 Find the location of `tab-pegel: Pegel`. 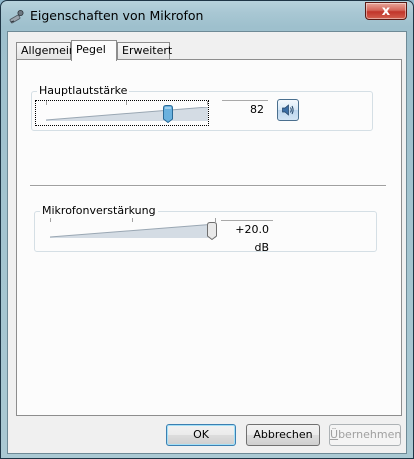

tab-pegel: Pegel is located at coordinates (94, 50).